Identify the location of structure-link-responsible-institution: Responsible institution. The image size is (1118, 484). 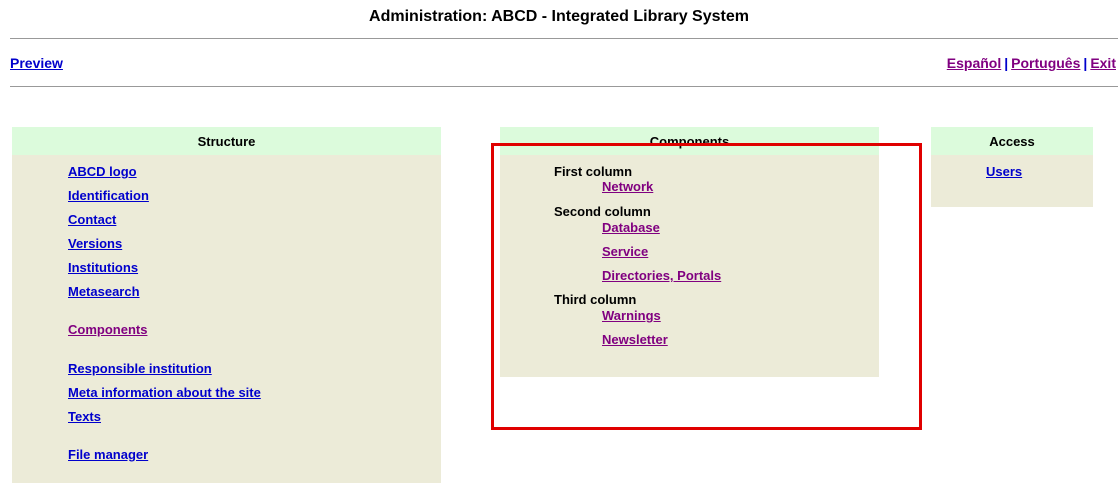
(140, 368).